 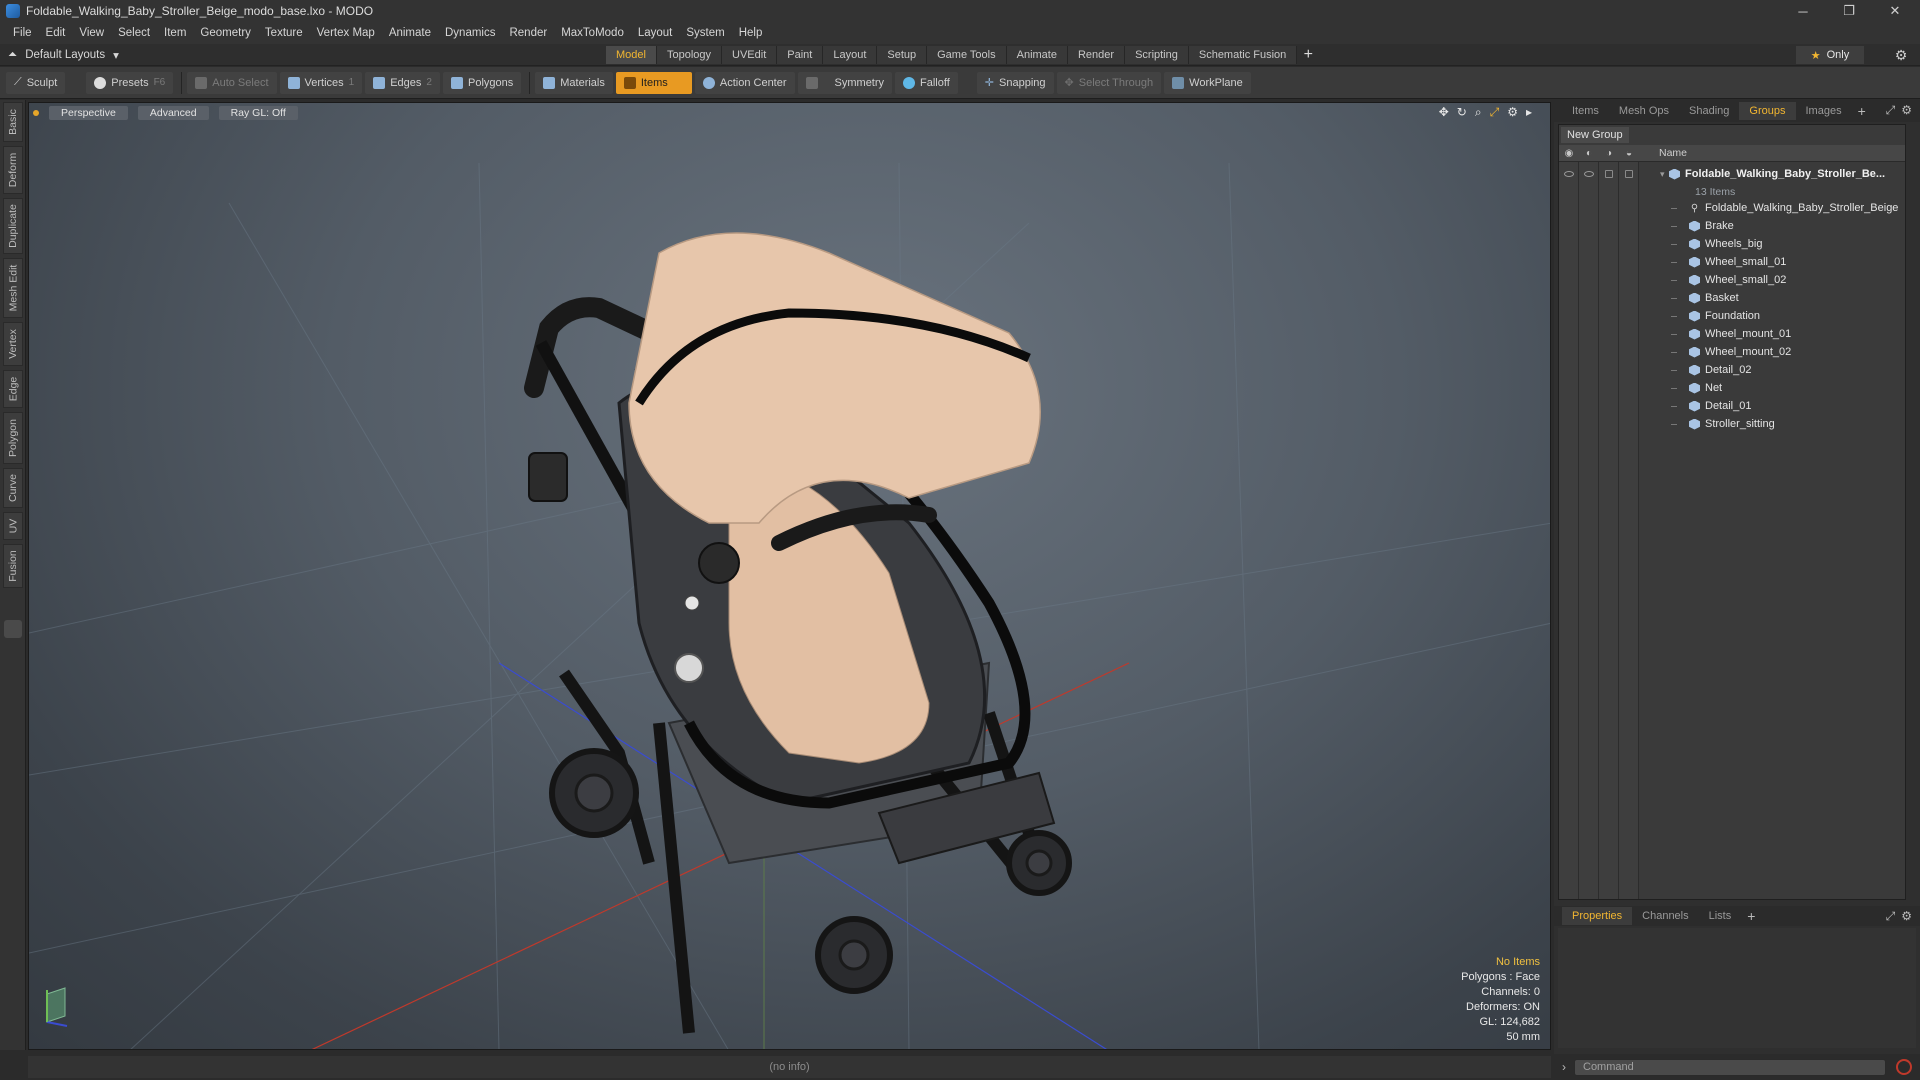 I want to click on snapping-button: ✛ Snapping, so click(x=1015, y=82).